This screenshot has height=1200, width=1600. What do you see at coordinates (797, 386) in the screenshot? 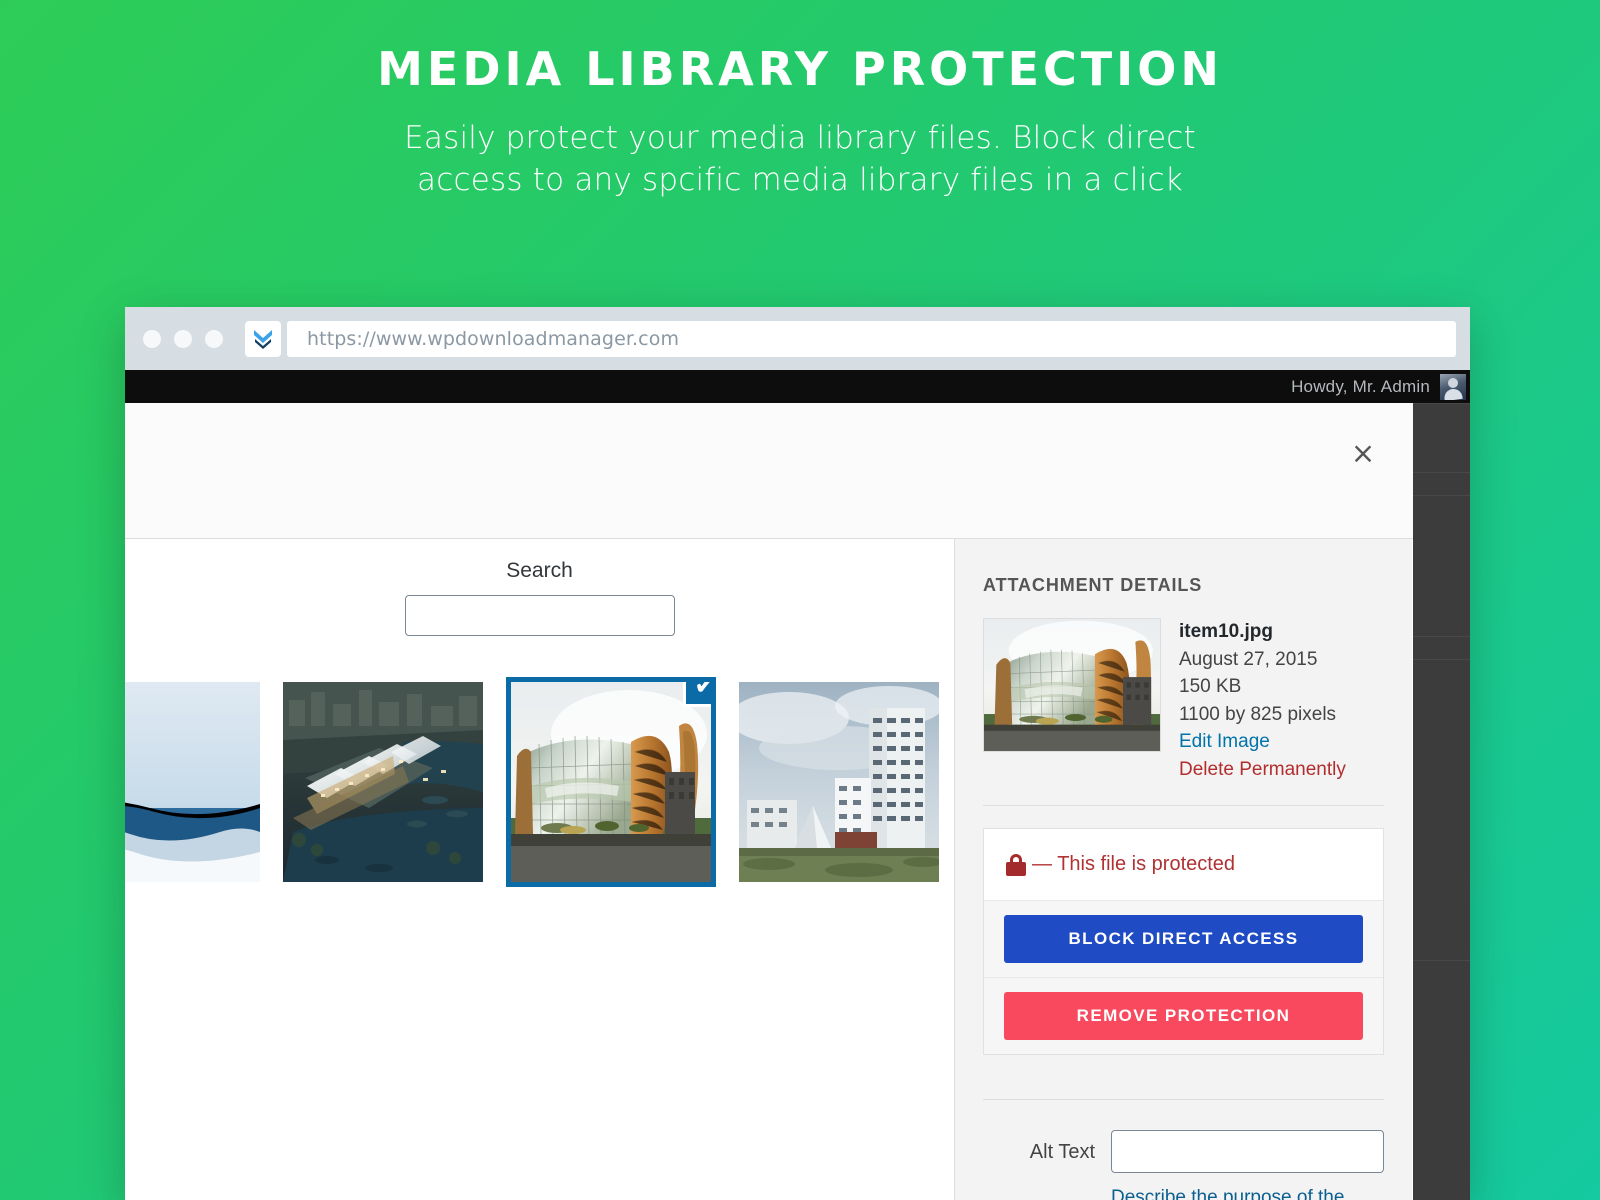
I see `wp-admin-bar: Howdy, Mr. Admin` at bounding box center [797, 386].